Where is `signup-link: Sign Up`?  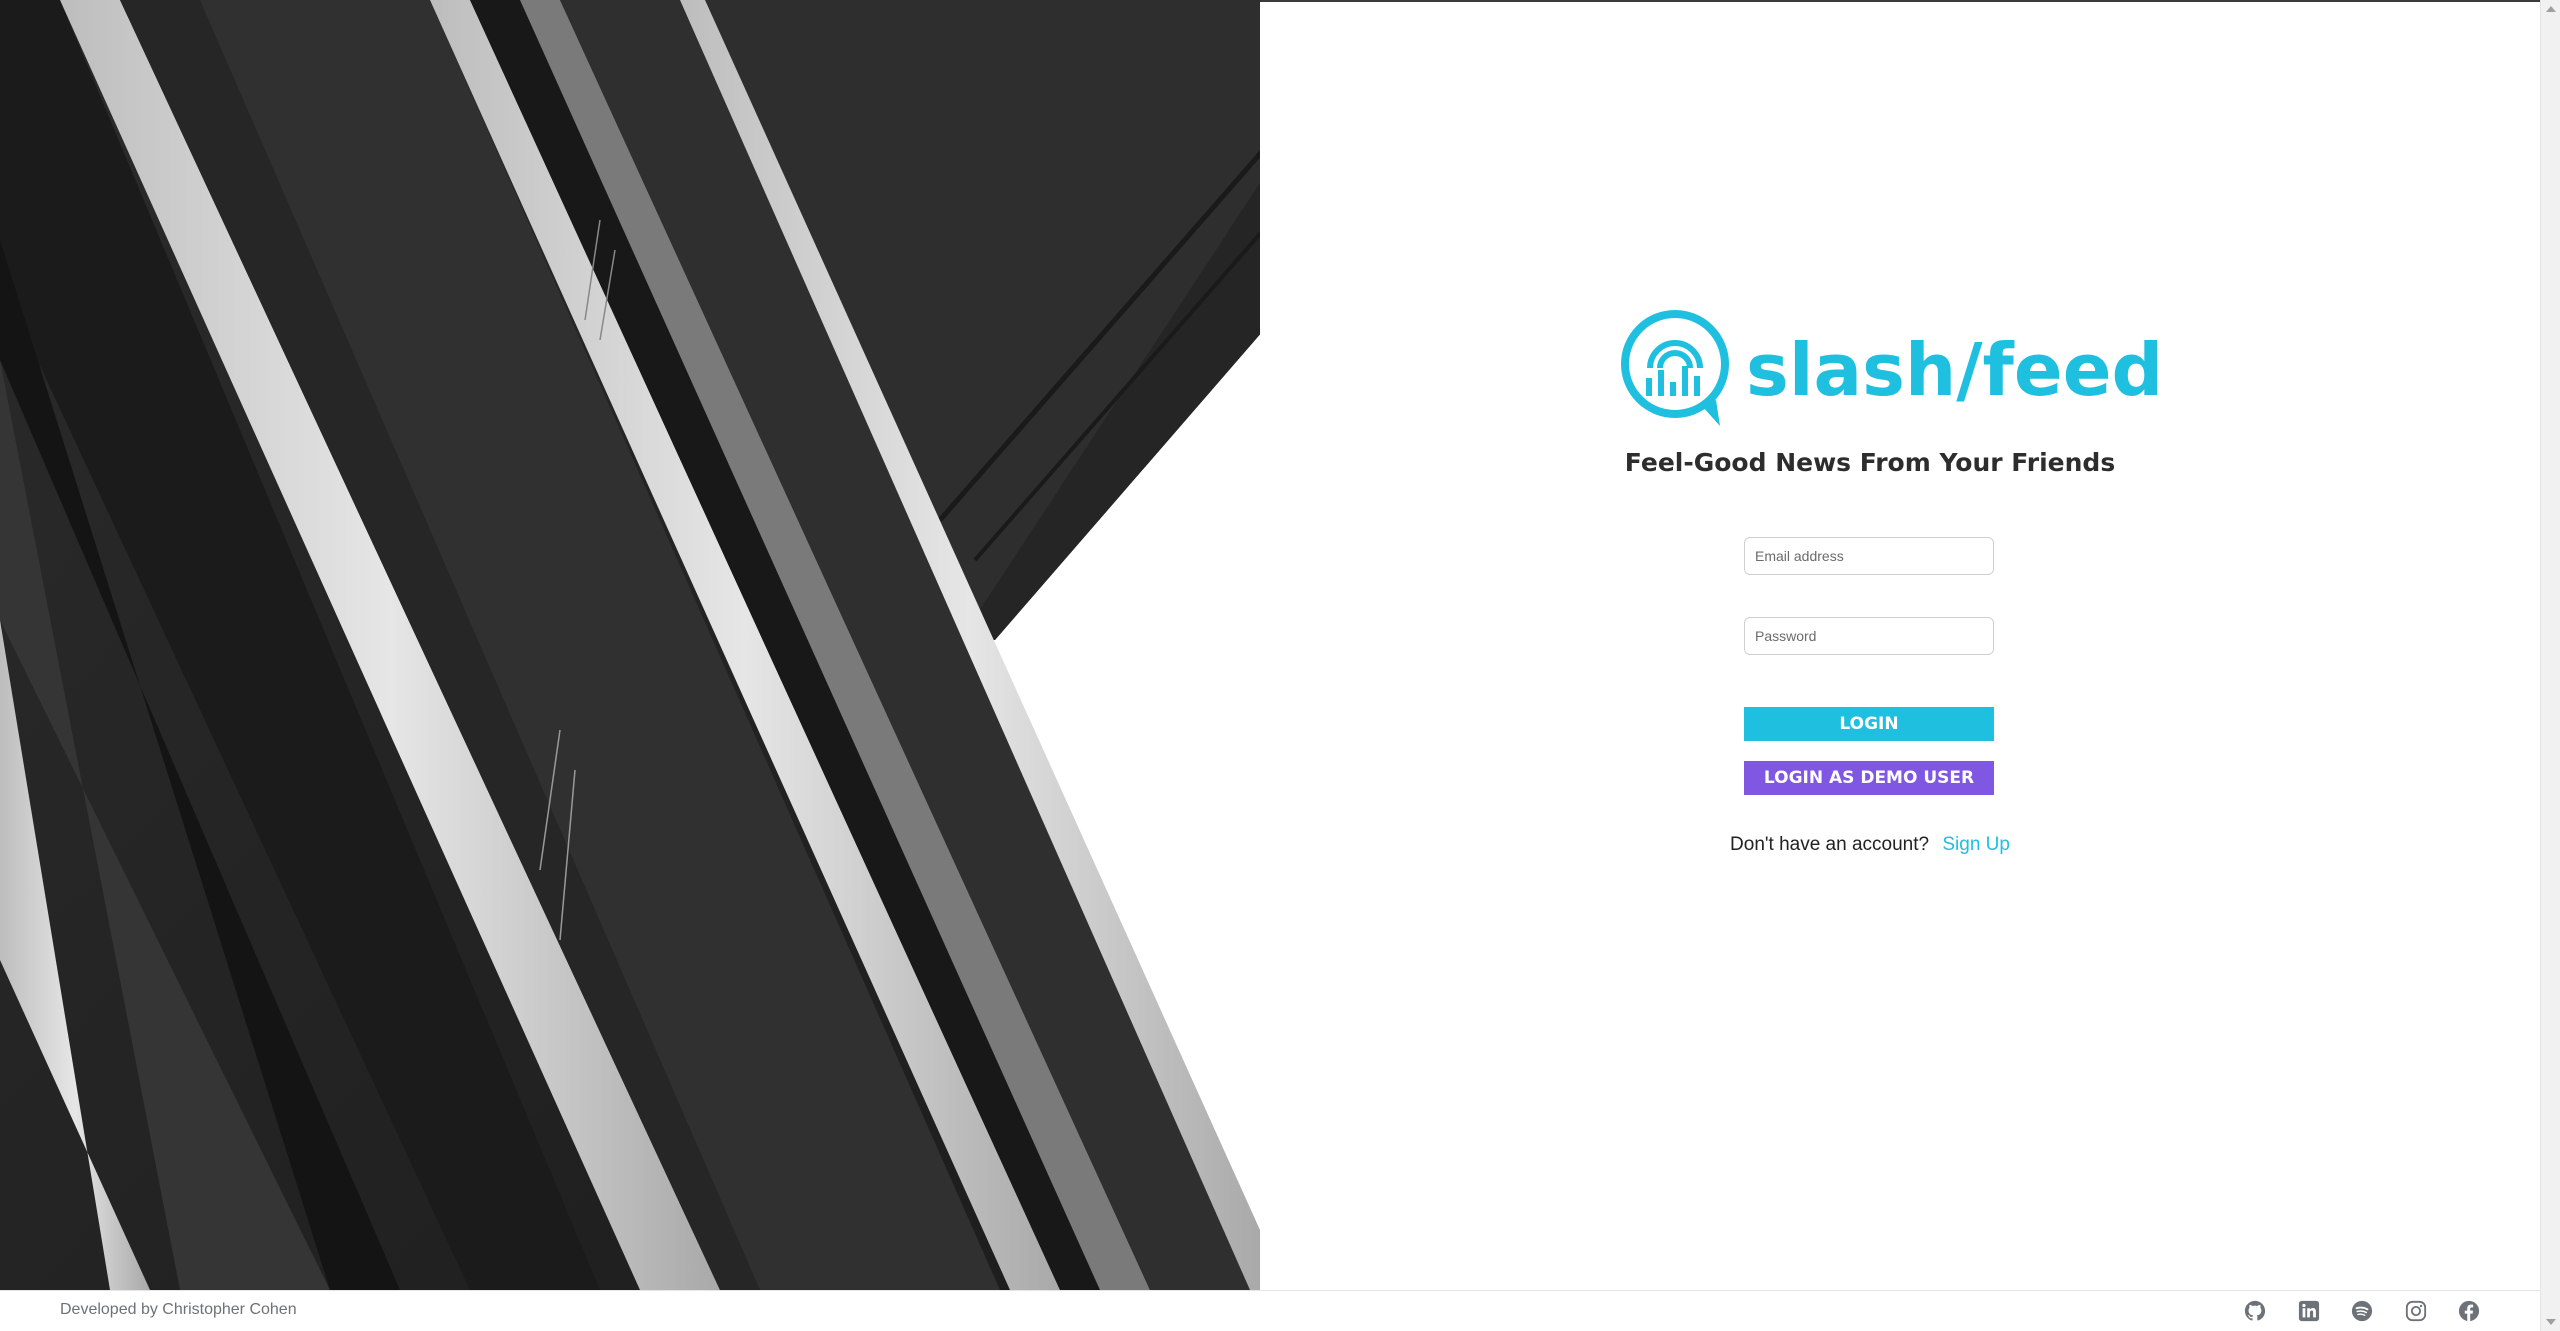 signup-link: Sign Up is located at coordinates (1976, 844).